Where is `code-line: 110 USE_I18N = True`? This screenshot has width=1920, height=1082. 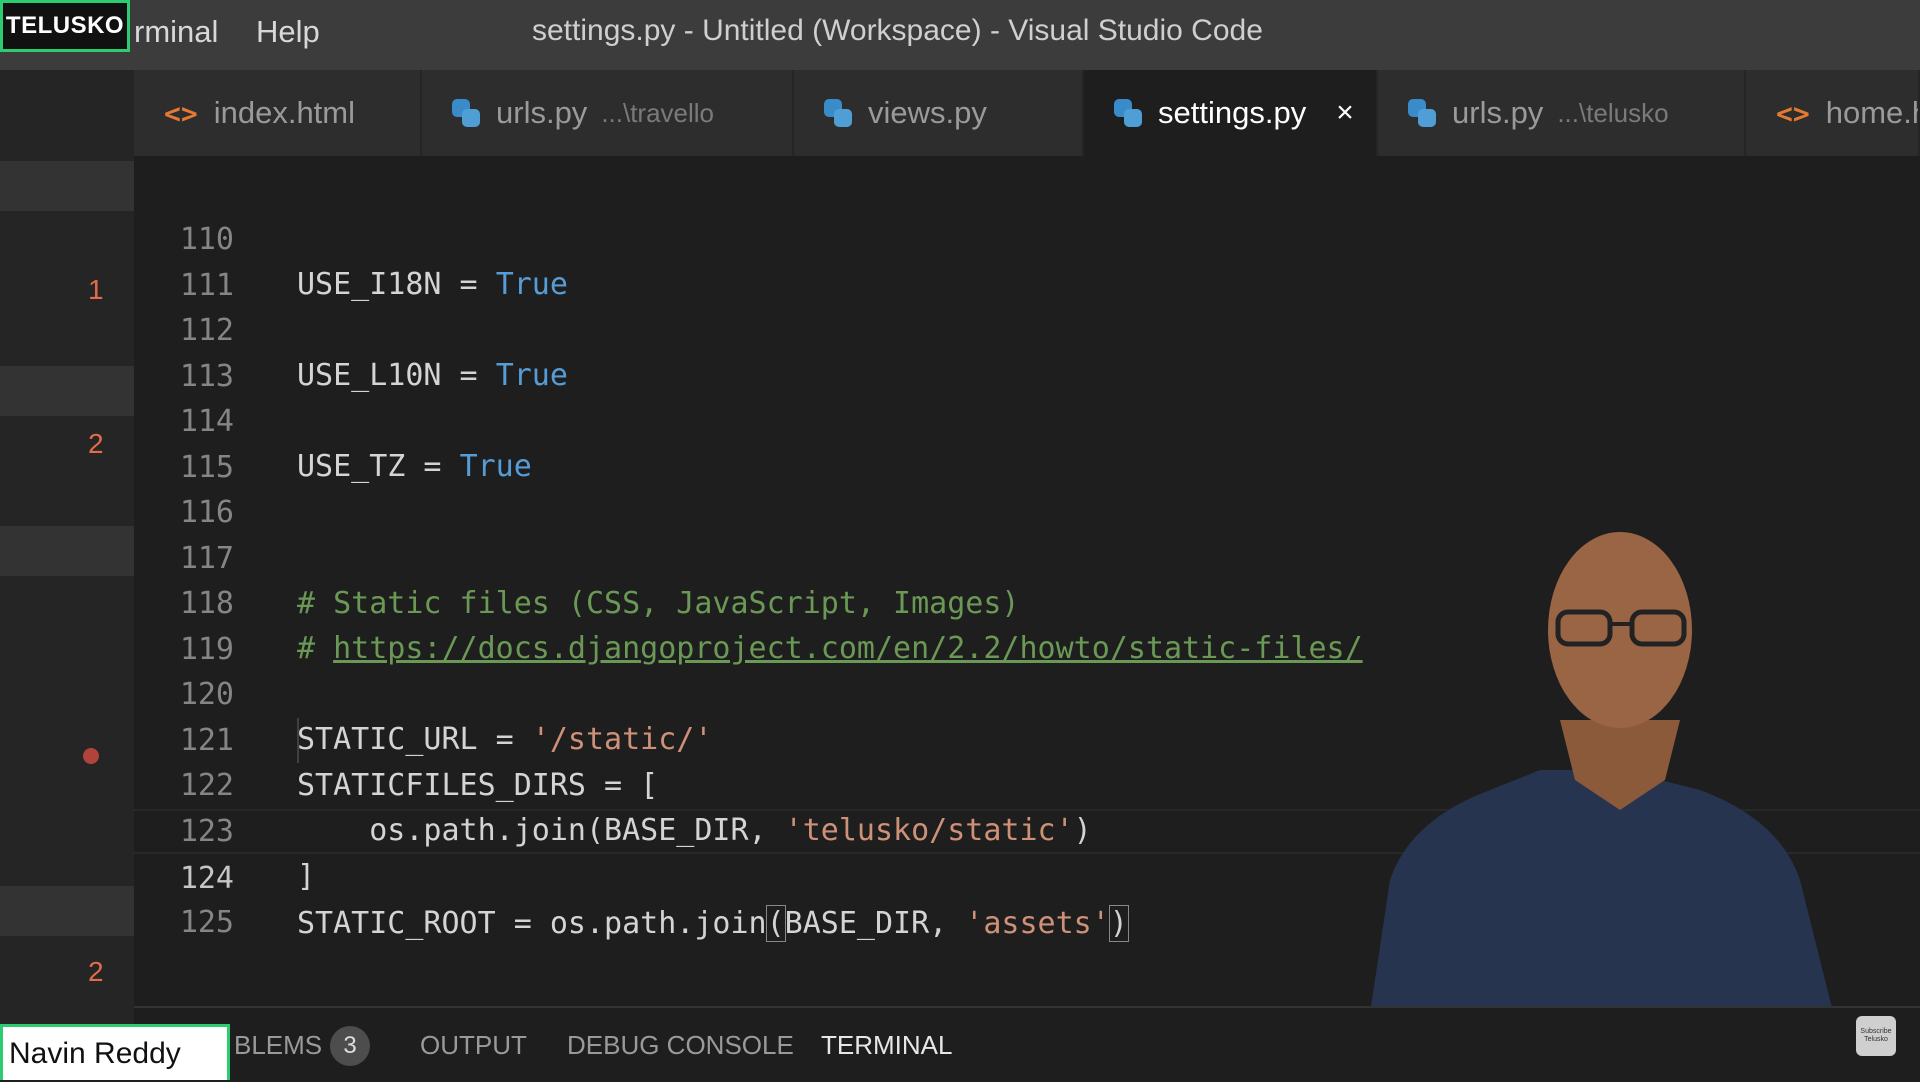 code-line: 110 USE_I18N = True is located at coordinates (1027, 237).